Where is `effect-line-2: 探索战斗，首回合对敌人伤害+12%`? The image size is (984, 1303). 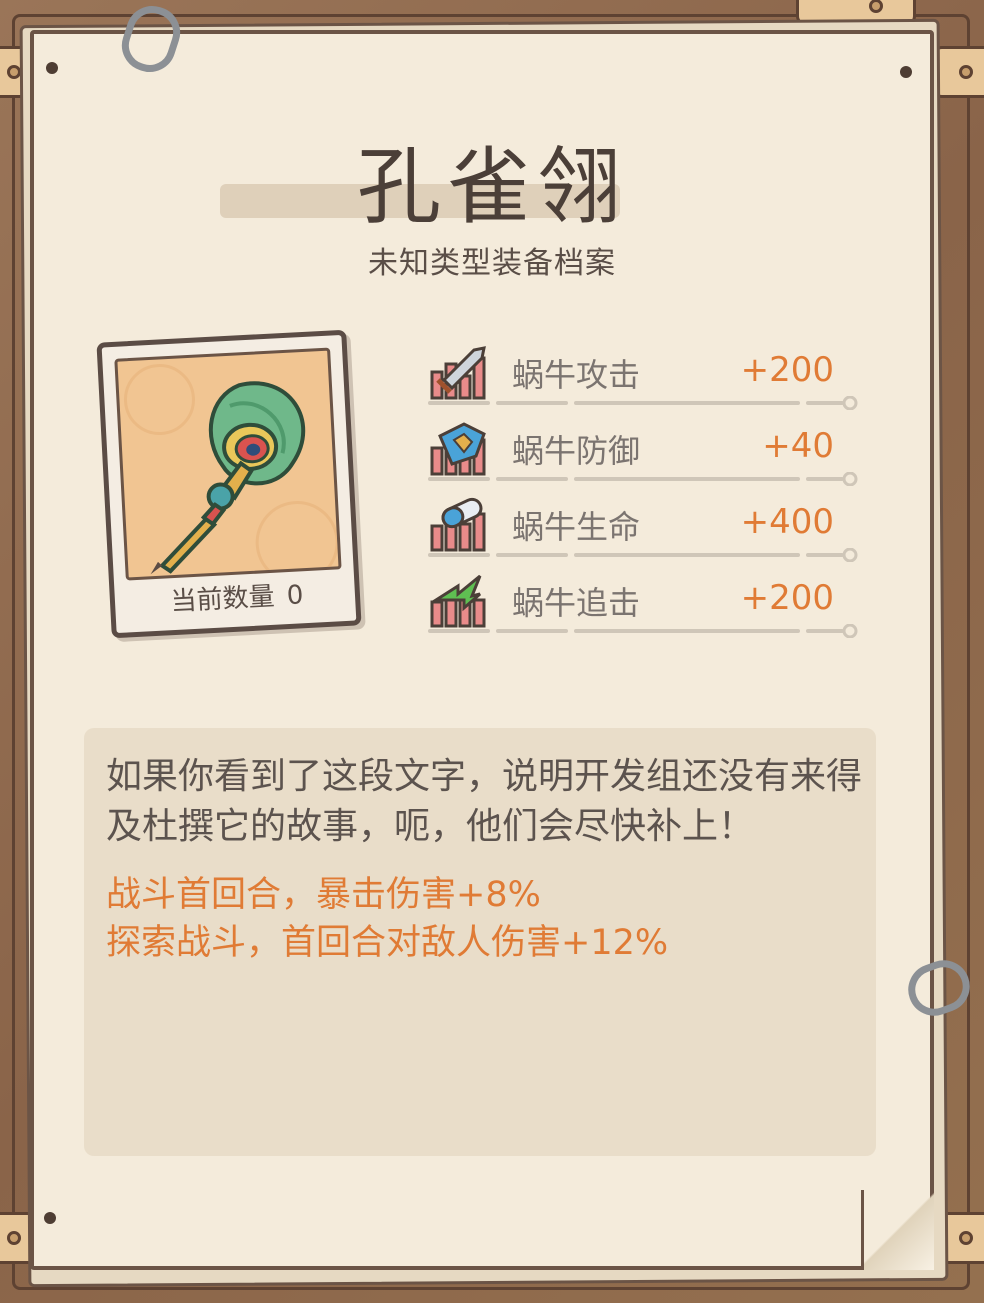
effect-line-2: 探索战斗，首回合对敌人伤害+12% is located at coordinates (387, 943).